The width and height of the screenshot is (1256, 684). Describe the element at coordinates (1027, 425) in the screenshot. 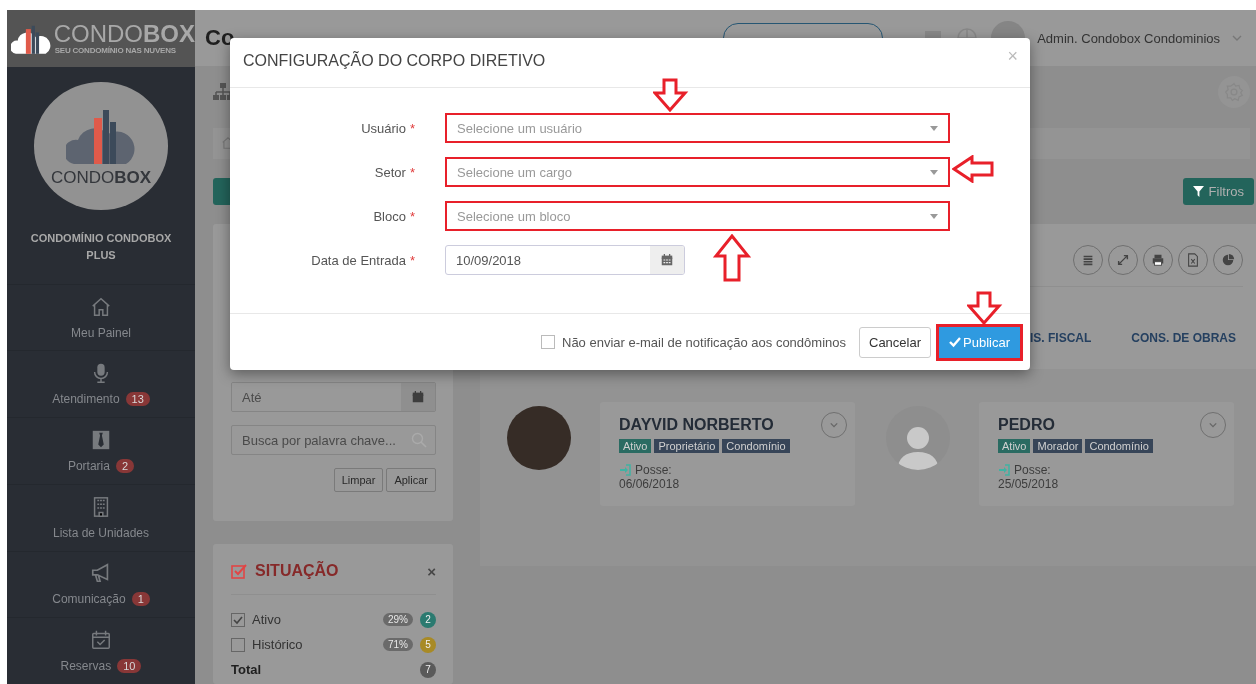

I see `person-name: PEDRO` at that location.